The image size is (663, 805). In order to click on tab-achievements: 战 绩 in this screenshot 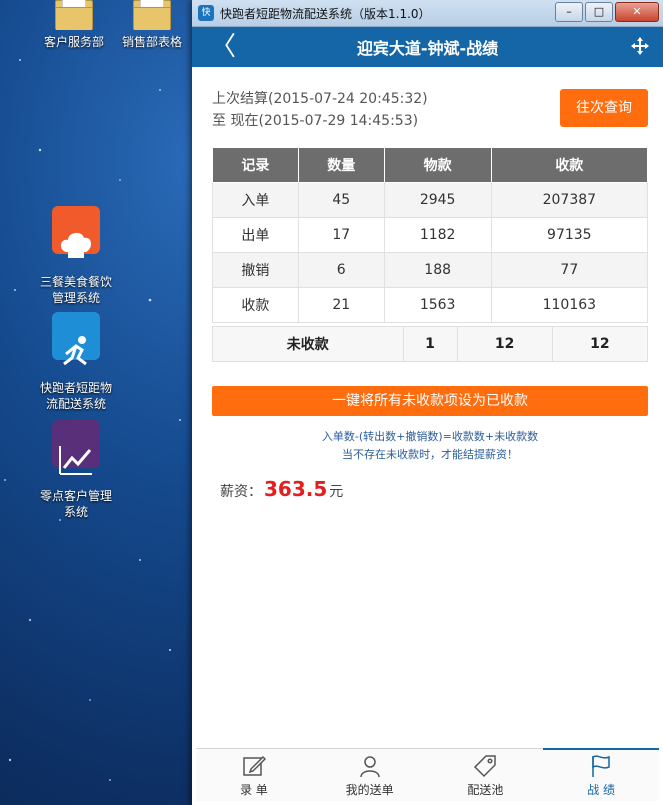, I will do `click(601, 774)`.